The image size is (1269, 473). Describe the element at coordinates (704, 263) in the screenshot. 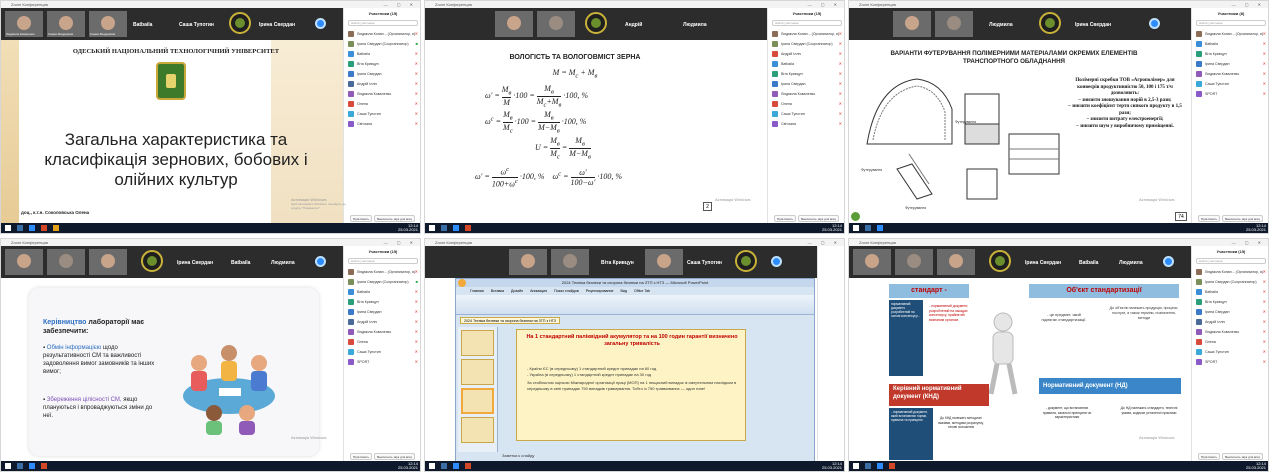

I see `tile-name: Саша Тупотин` at that location.